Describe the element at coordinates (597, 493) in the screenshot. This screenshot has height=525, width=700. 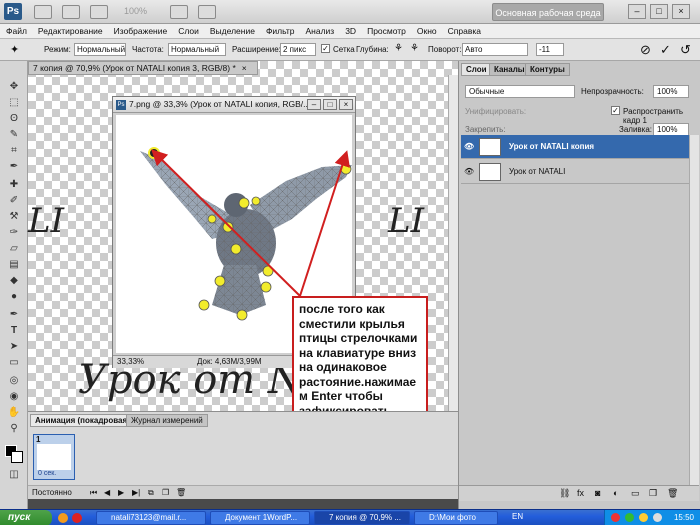
I see `layer-mask-icon: ◙` at that location.